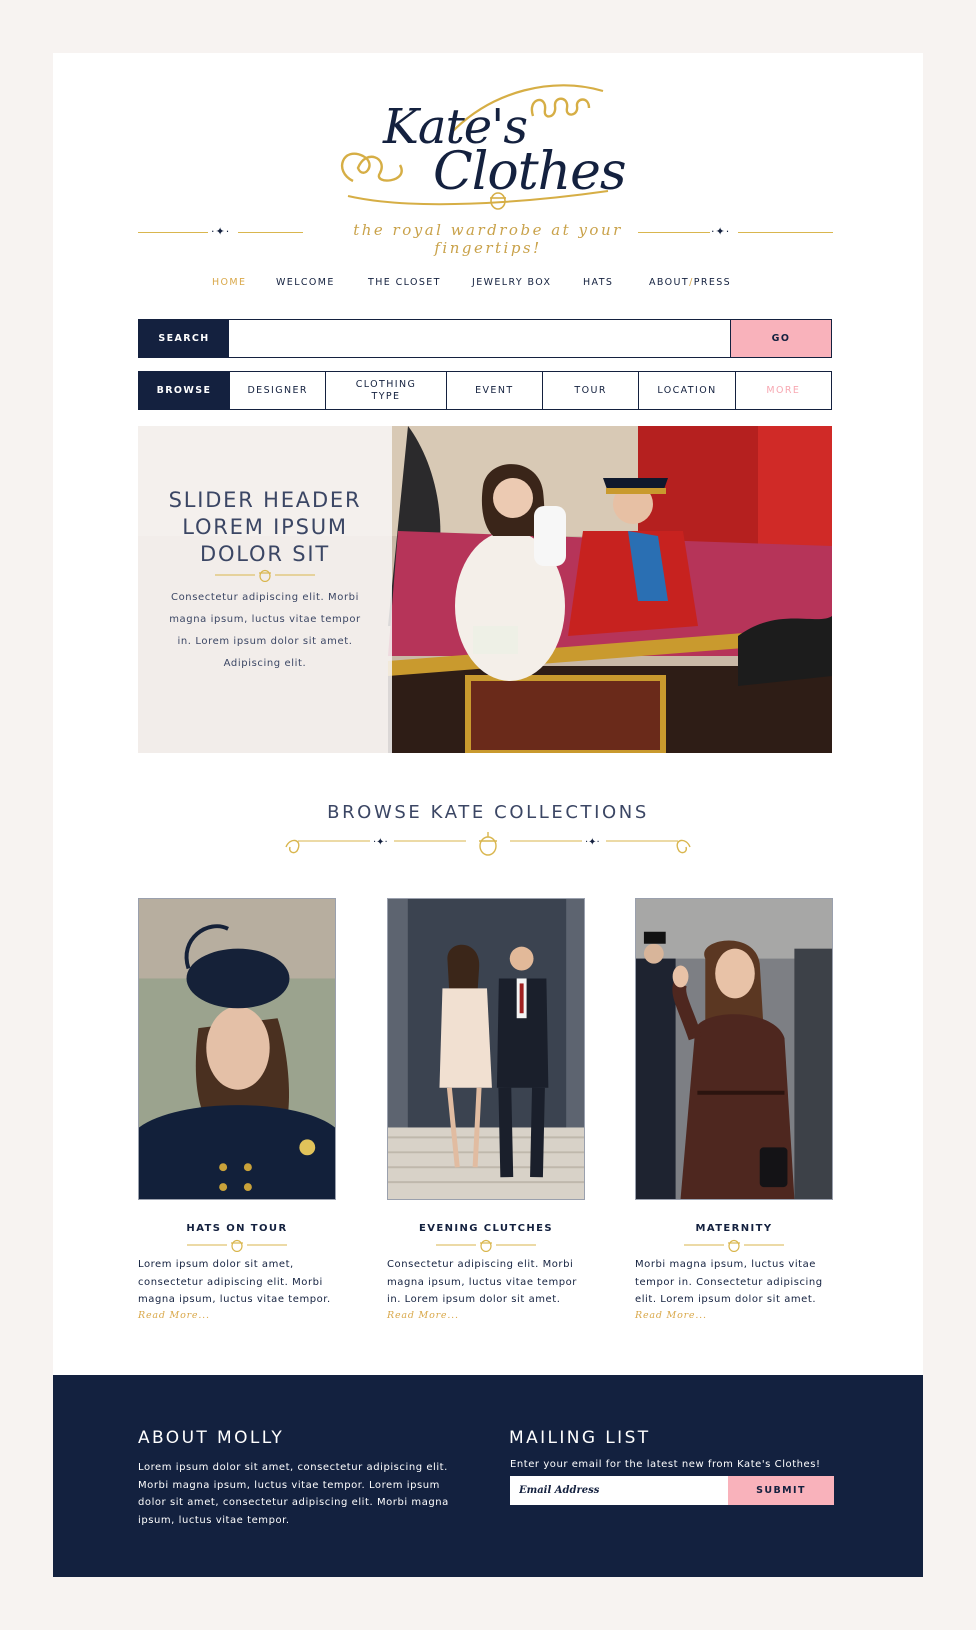  What do you see at coordinates (488, 812) in the screenshot?
I see `collections-heading: BROWSE KATE COLLECTIONS` at bounding box center [488, 812].